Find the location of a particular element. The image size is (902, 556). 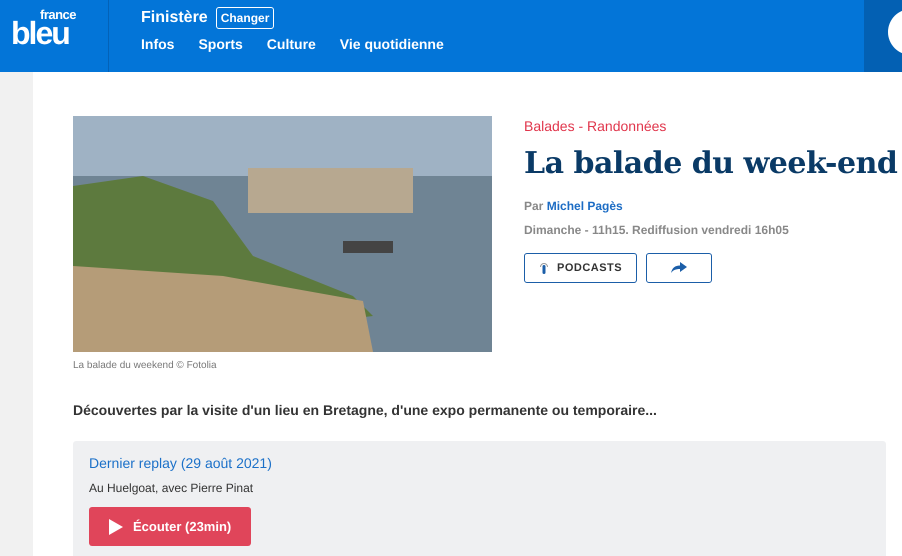

share-button is located at coordinates (679, 268).